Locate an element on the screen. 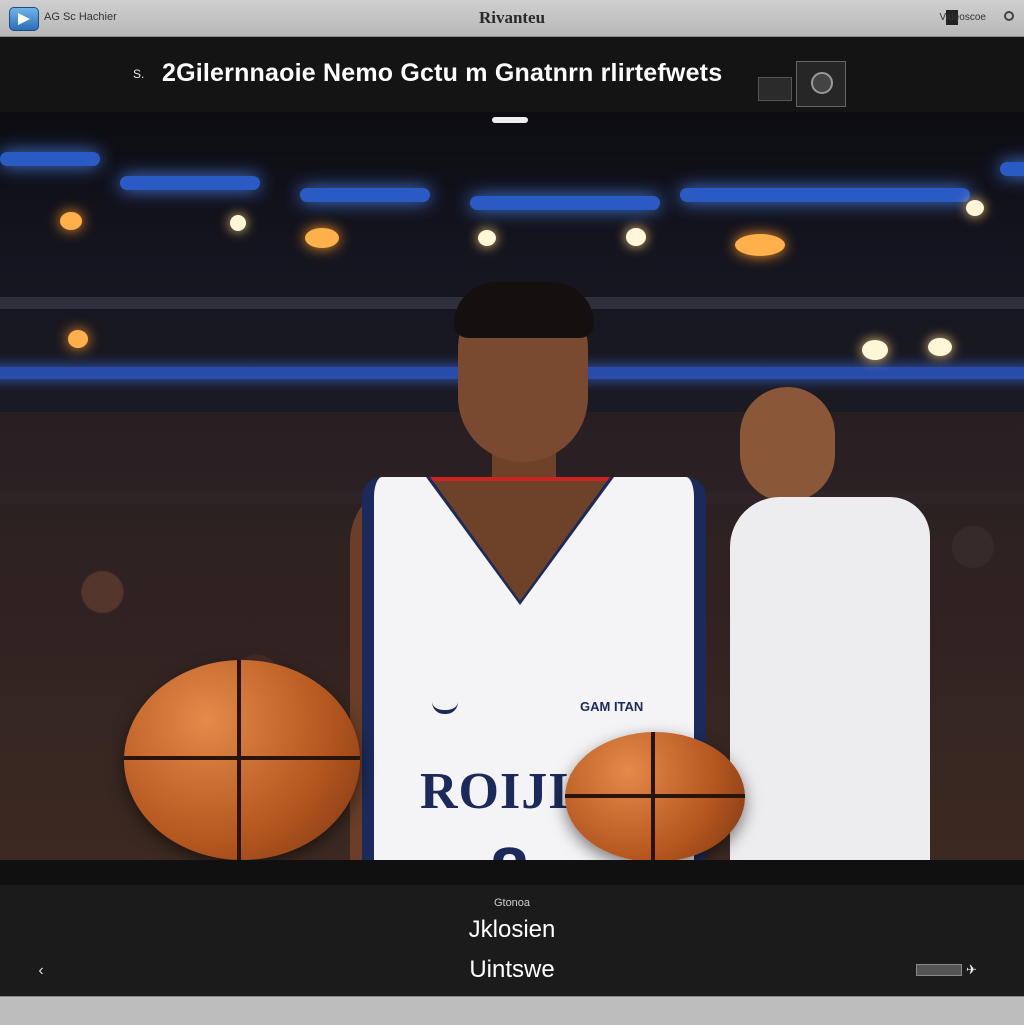  slider-handle is located at coordinates (510, 120).